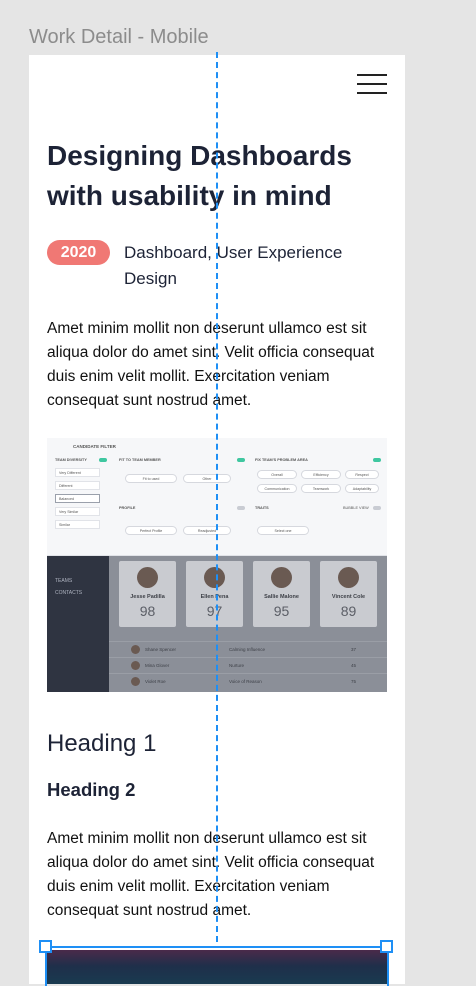  What do you see at coordinates (241, 508) in the screenshot?
I see `profile-toggle` at bounding box center [241, 508].